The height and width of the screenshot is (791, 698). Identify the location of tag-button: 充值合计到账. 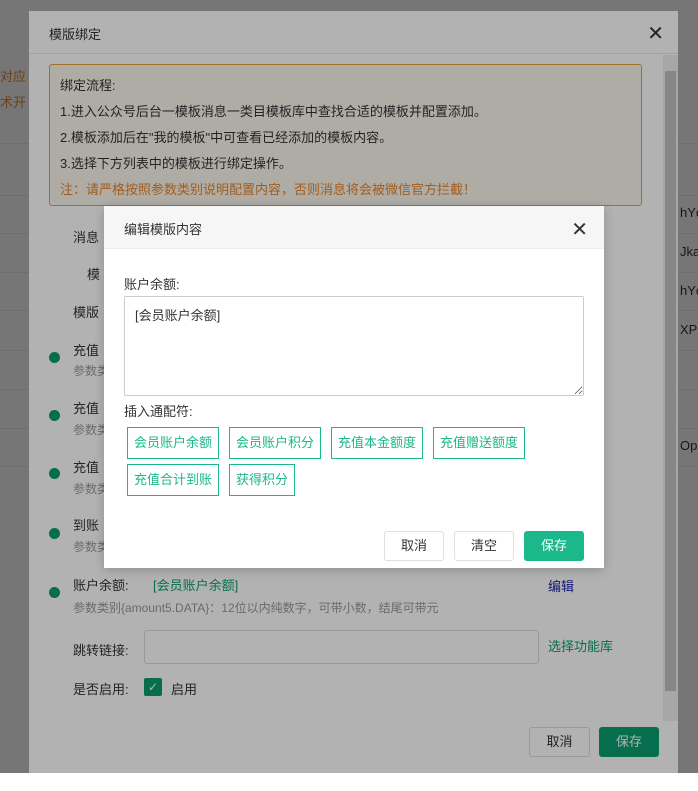
(173, 480).